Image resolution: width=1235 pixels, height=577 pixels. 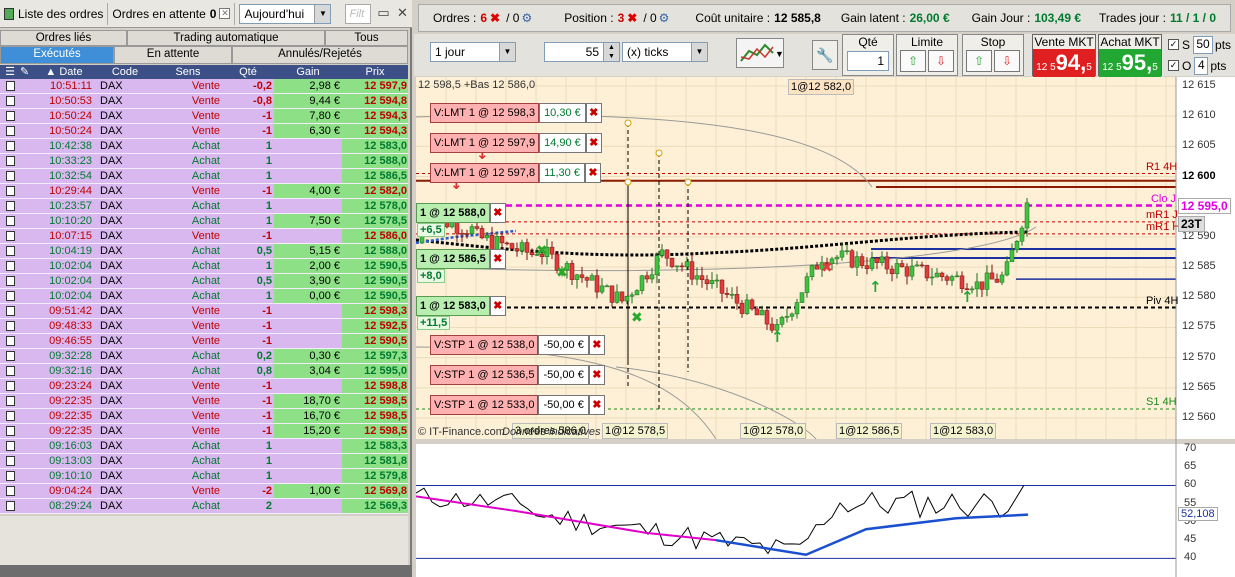 What do you see at coordinates (383, 13) in the screenshot?
I see `minimize-icon: ▭` at bounding box center [383, 13].